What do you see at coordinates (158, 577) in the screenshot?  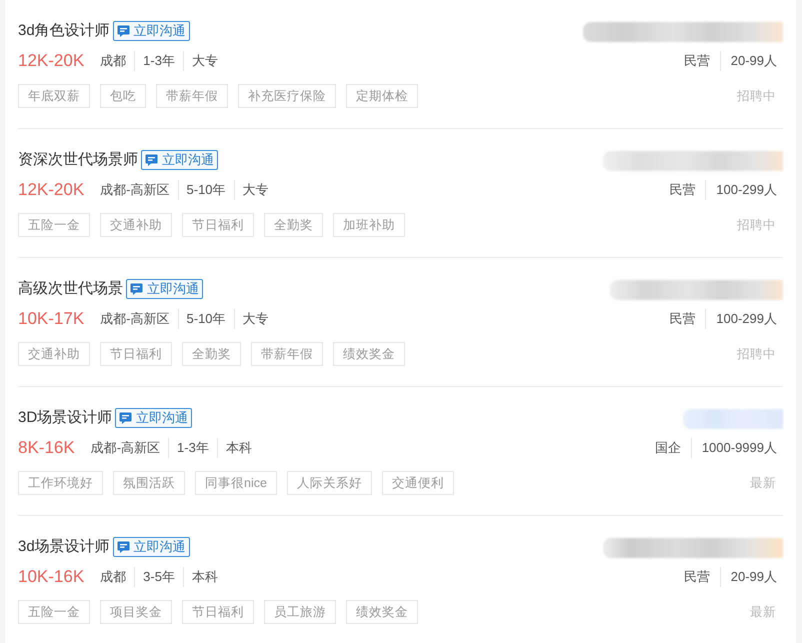 I see `job-requirement: 3-5年` at bounding box center [158, 577].